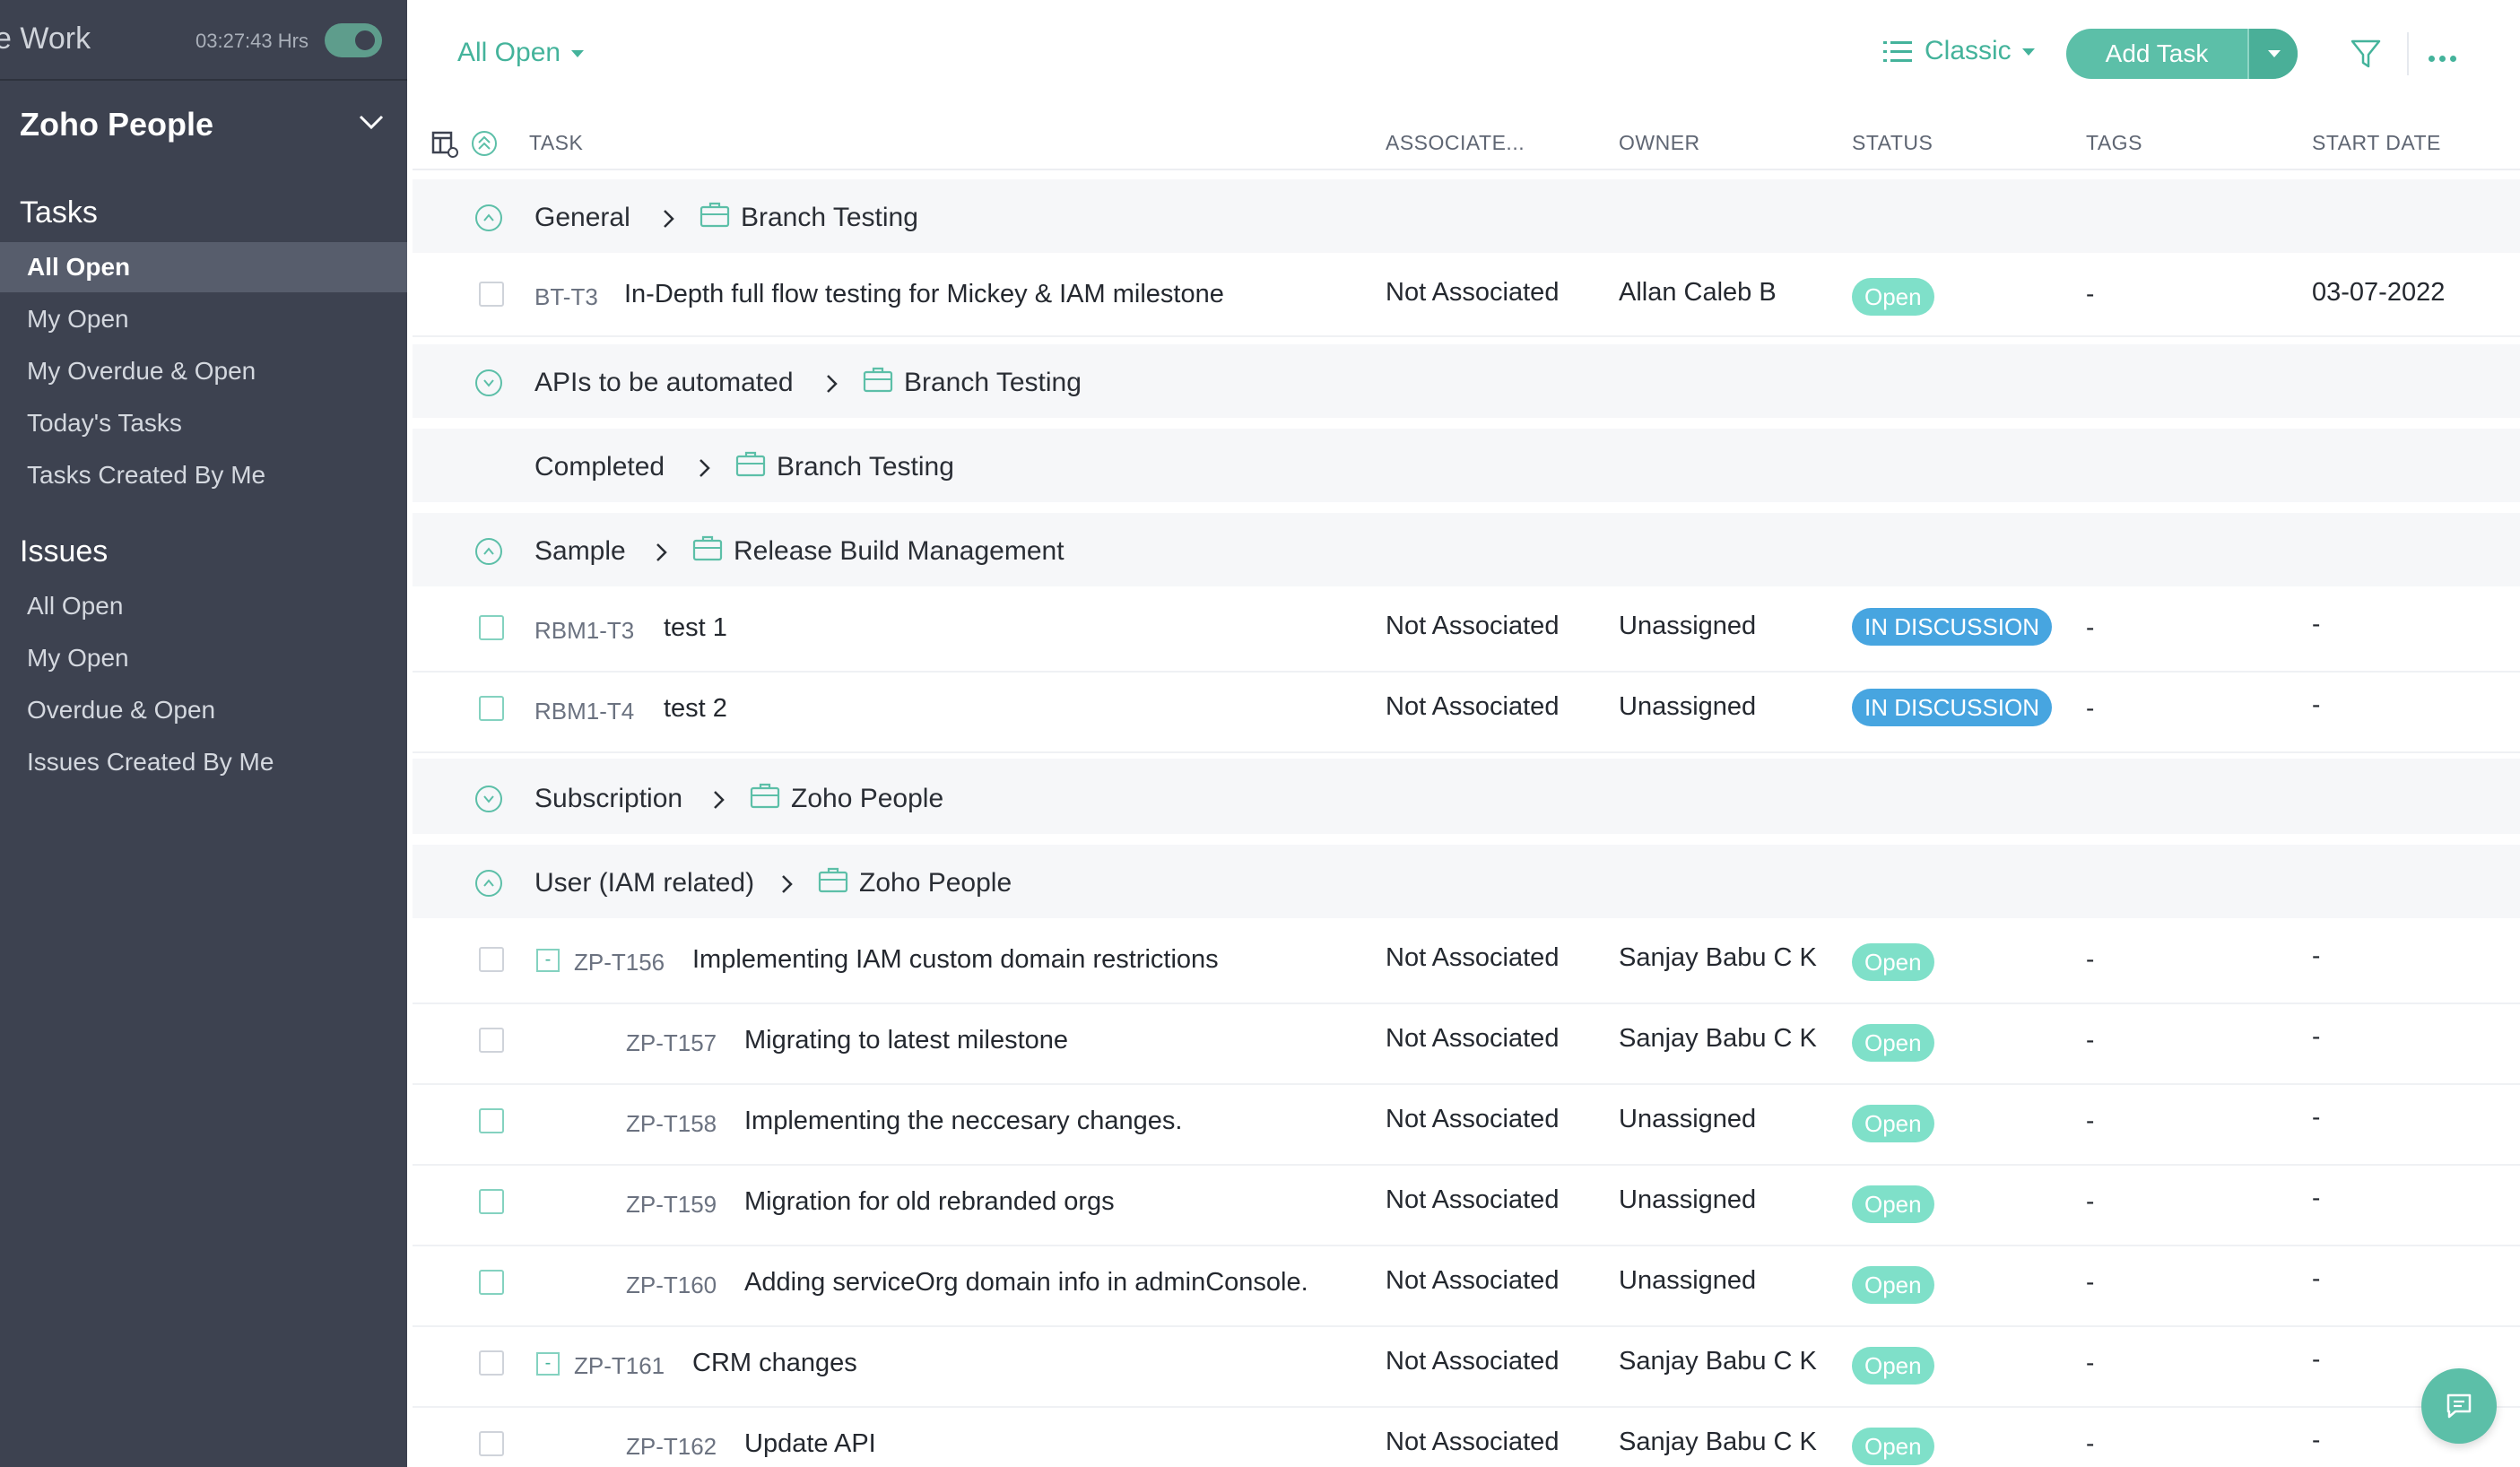 Image resolution: width=2520 pixels, height=1467 pixels. I want to click on task-name: test 1, so click(695, 628).